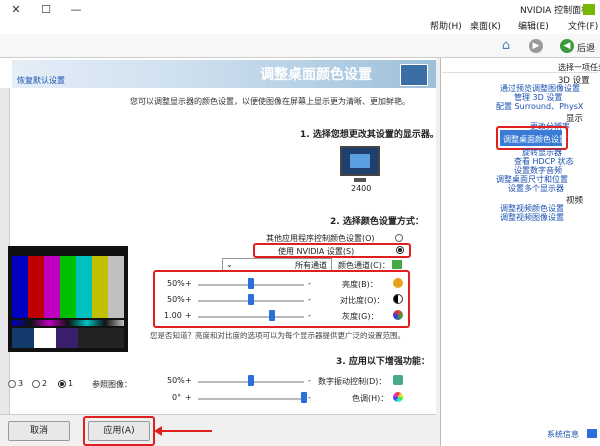 The height and width of the screenshot is (446, 600). I want to click on back-arrow-icon: ◀, so click(567, 46).